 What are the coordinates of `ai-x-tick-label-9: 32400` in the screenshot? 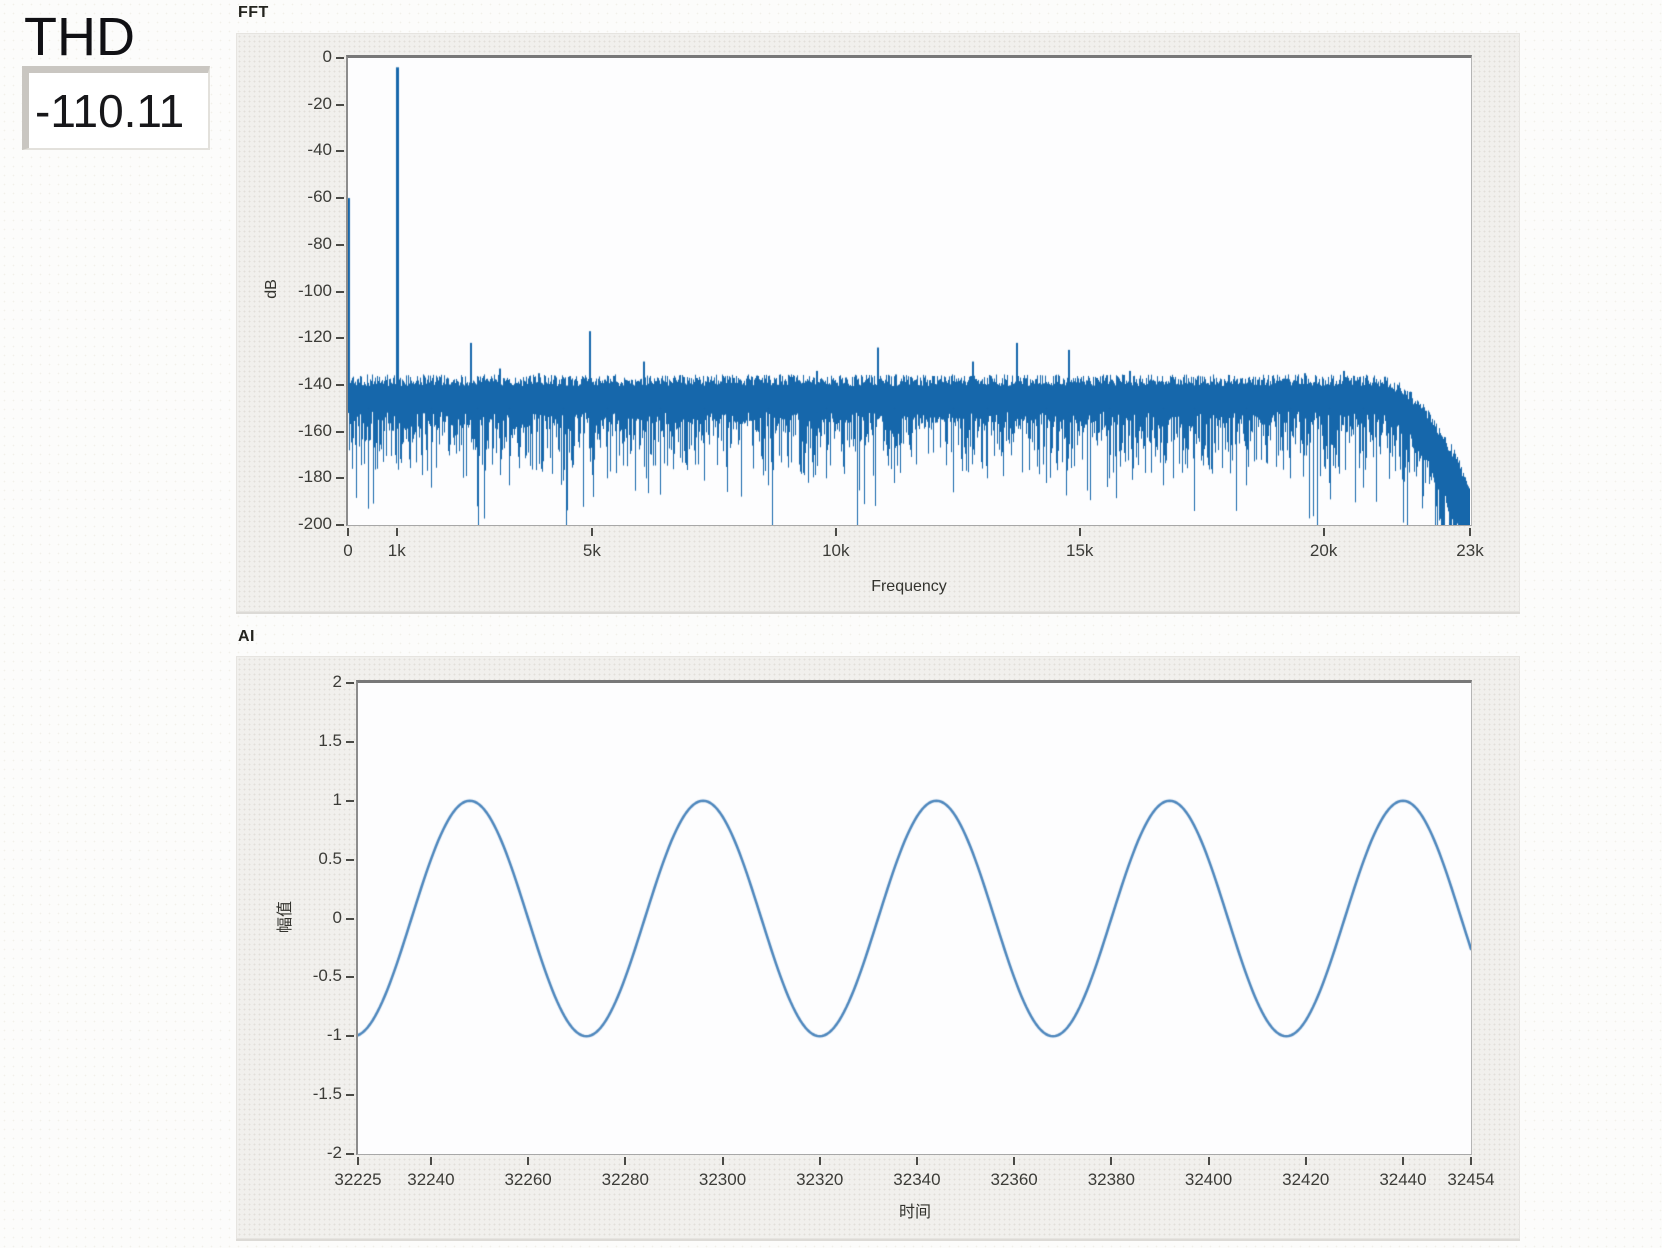 It's located at (1208, 1179).